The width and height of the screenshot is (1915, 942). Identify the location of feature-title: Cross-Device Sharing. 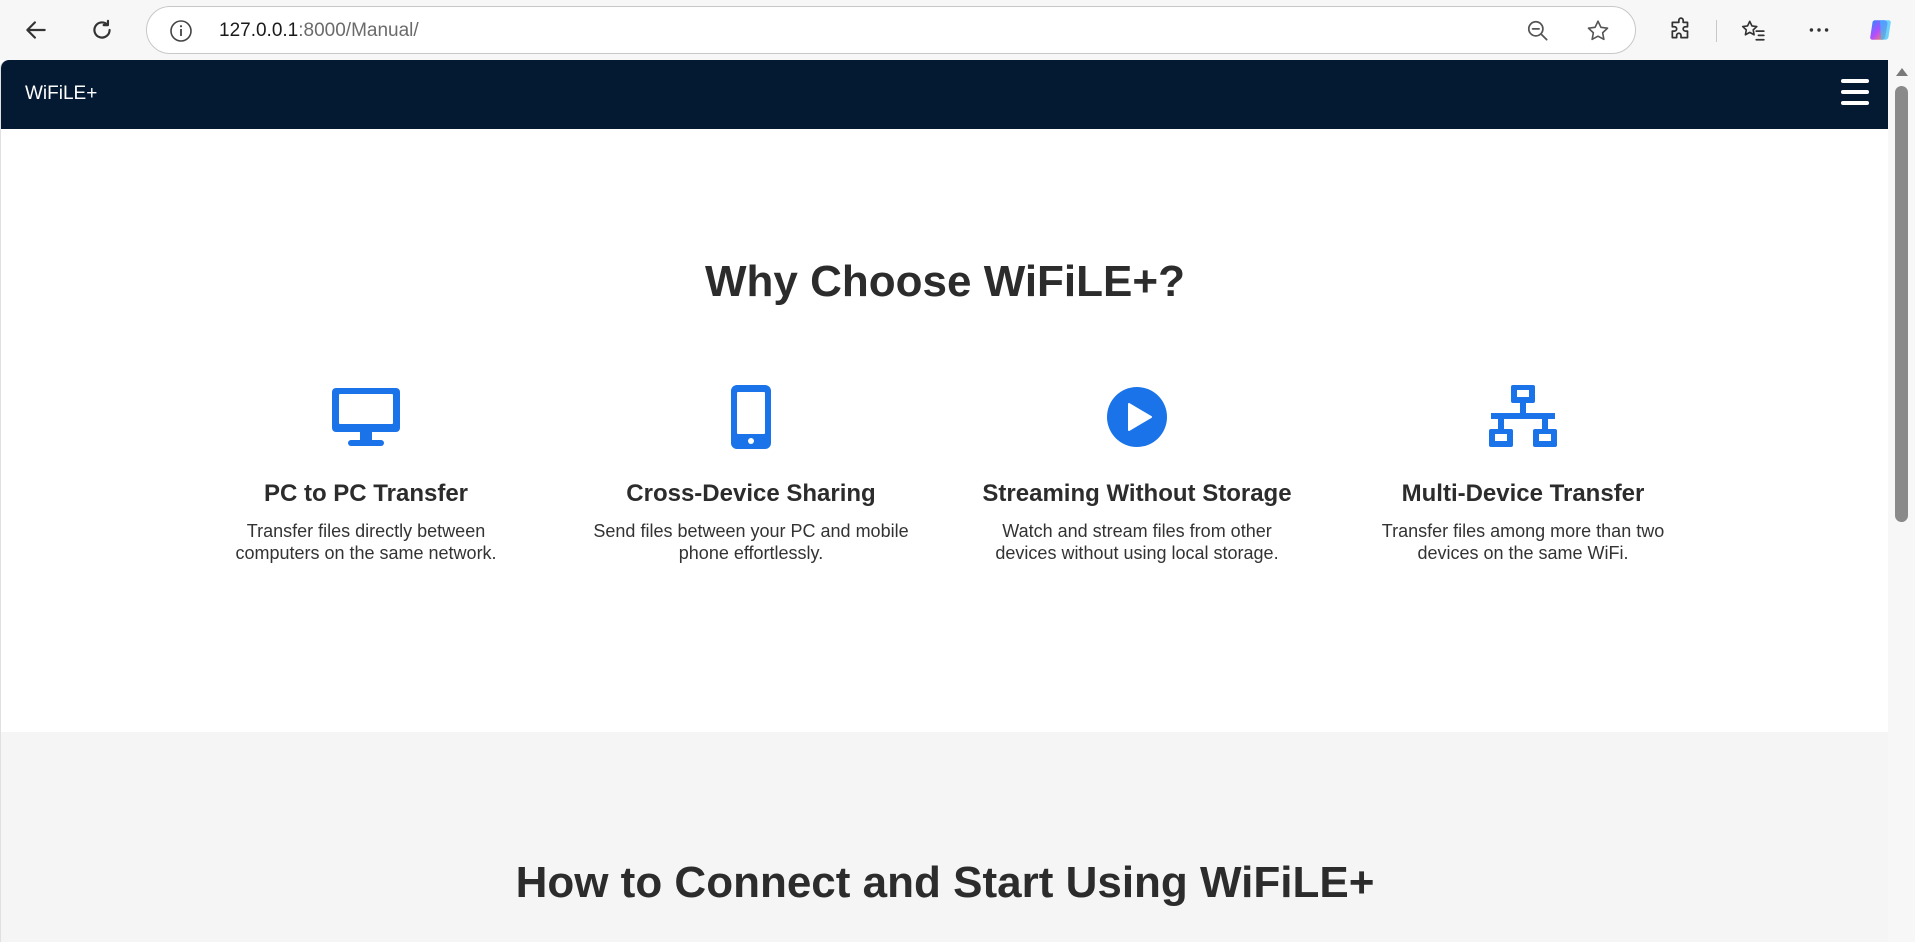
(751, 493).